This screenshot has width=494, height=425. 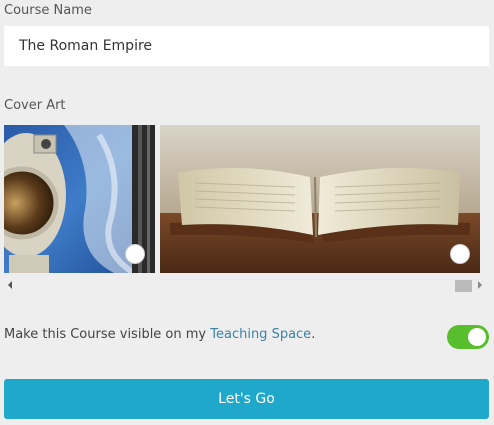 I want to click on teaching-space-link: Teaching Space, so click(x=260, y=334).